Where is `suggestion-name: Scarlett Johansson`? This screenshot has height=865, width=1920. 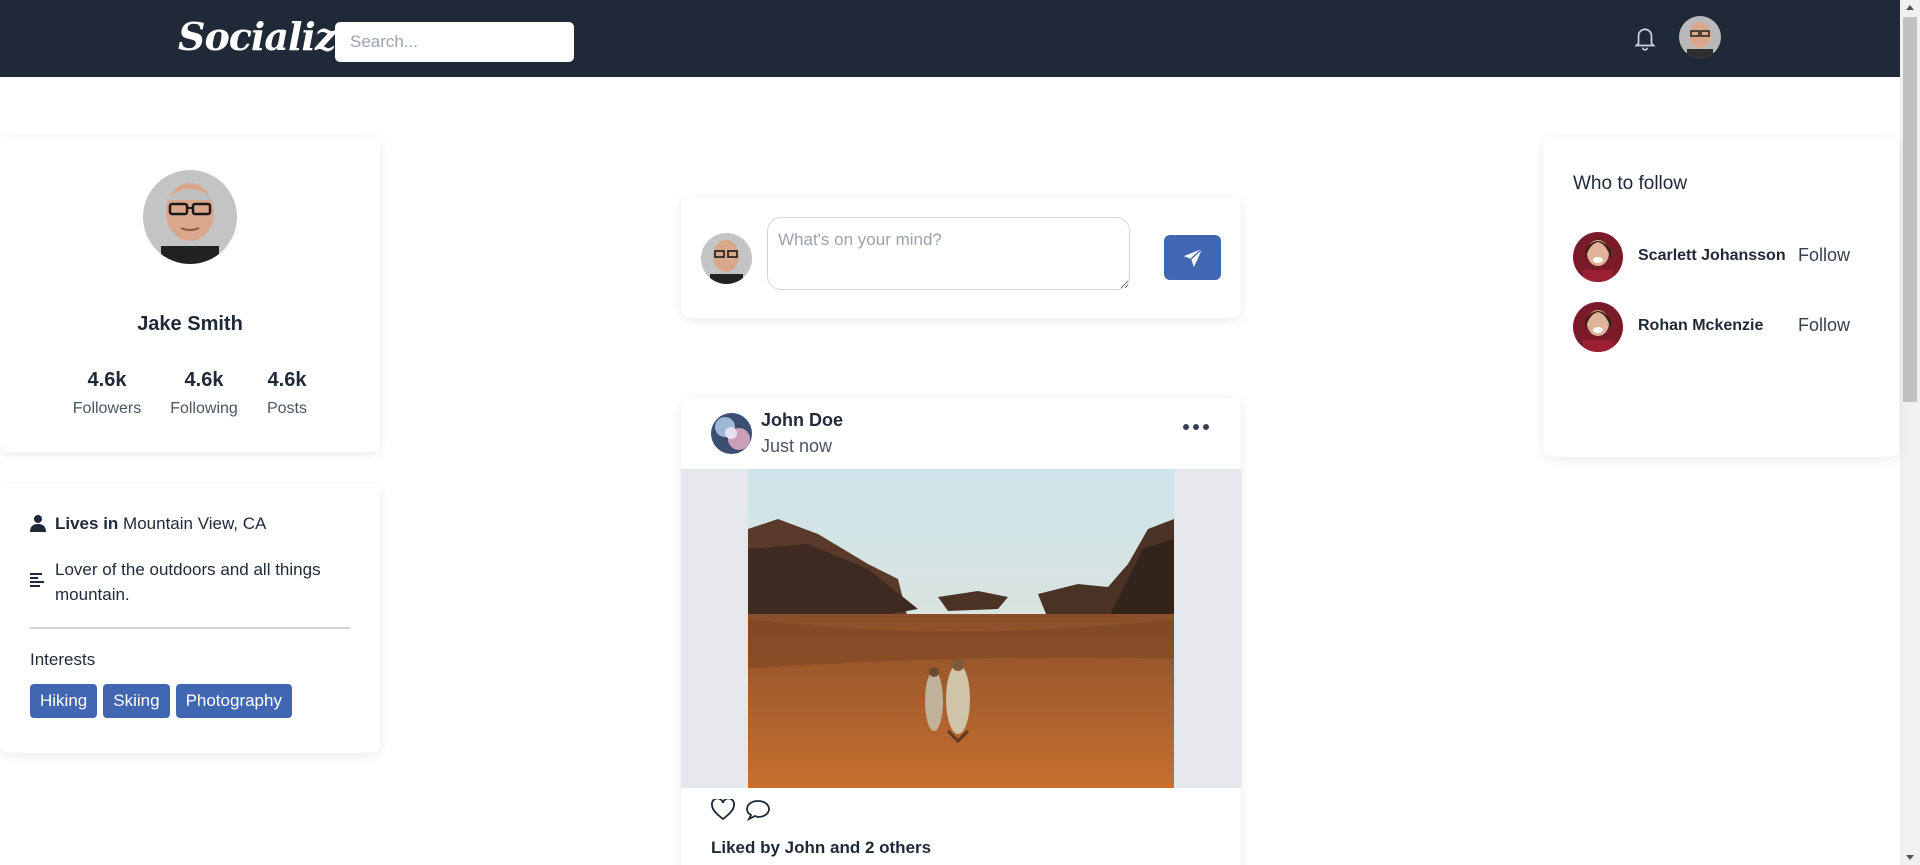
suggestion-name: Scarlett Johansson is located at coordinates (1712, 256).